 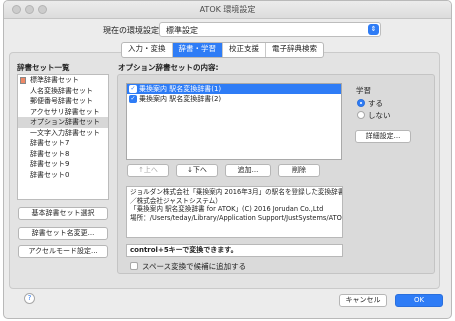 What do you see at coordinates (54, 80) in the screenshot?
I see `list-item-label: 標準辞書セット` at bounding box center [54, 80].